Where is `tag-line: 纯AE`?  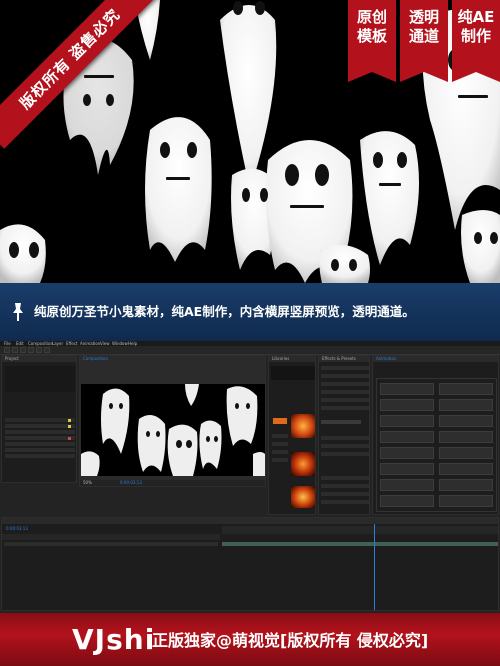
tag-line: 纯AE is located at coordinates (476, 17).